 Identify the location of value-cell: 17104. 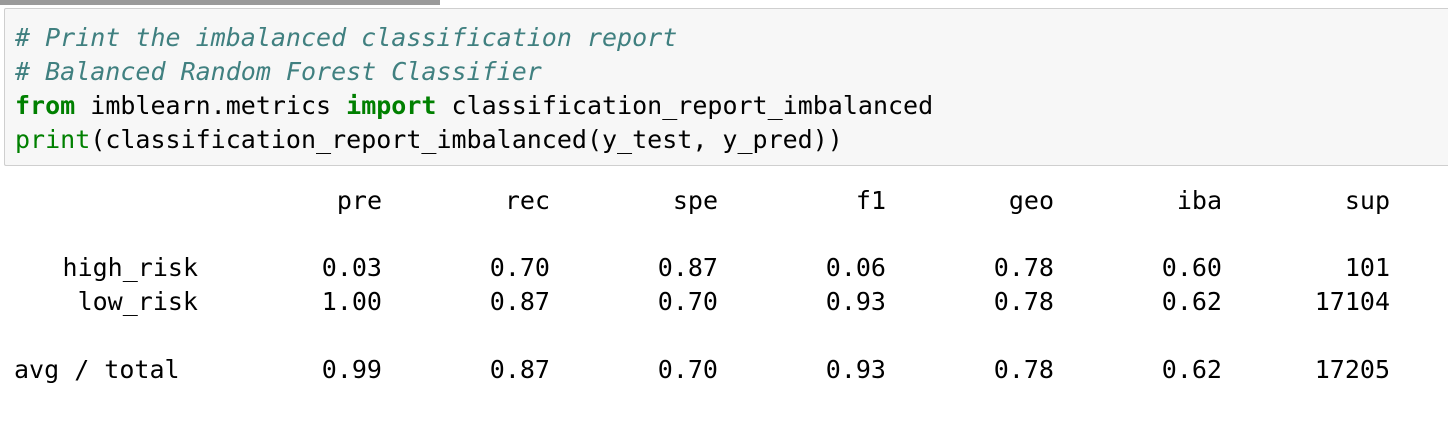
(1352, 301).